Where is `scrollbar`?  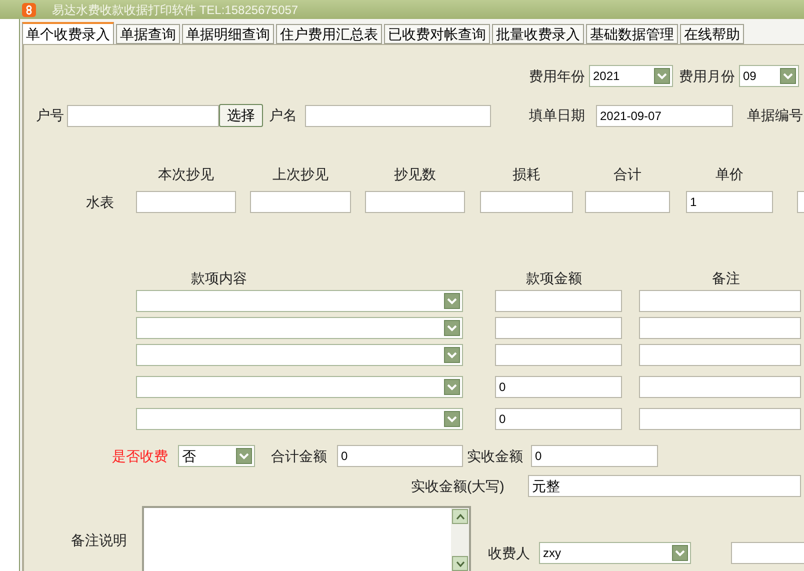 scrollbar is located at coordinates (460, 539).